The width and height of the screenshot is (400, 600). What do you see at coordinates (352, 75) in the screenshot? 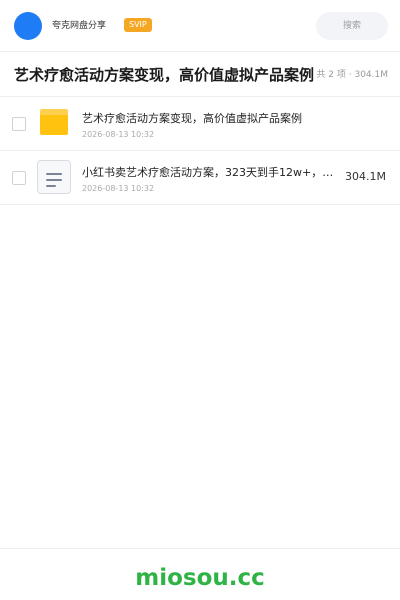
I see `item-count: 共 2 项 · 304.1M` at bounding box center [352, 75].